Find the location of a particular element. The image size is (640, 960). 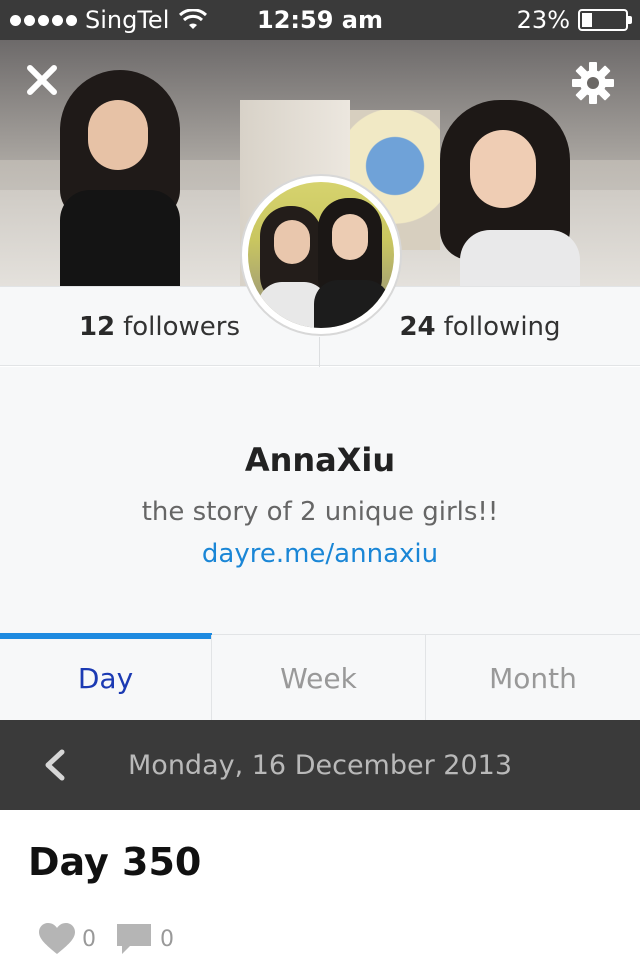

avatar-photo is located at coordinates (321, 255).